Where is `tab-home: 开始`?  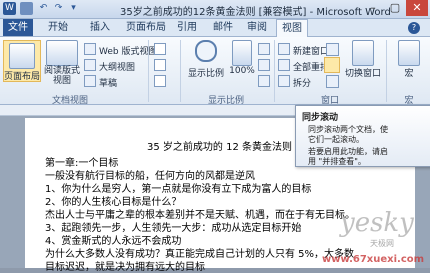
tab-home: 开始 is located at coordinates (58, 27).